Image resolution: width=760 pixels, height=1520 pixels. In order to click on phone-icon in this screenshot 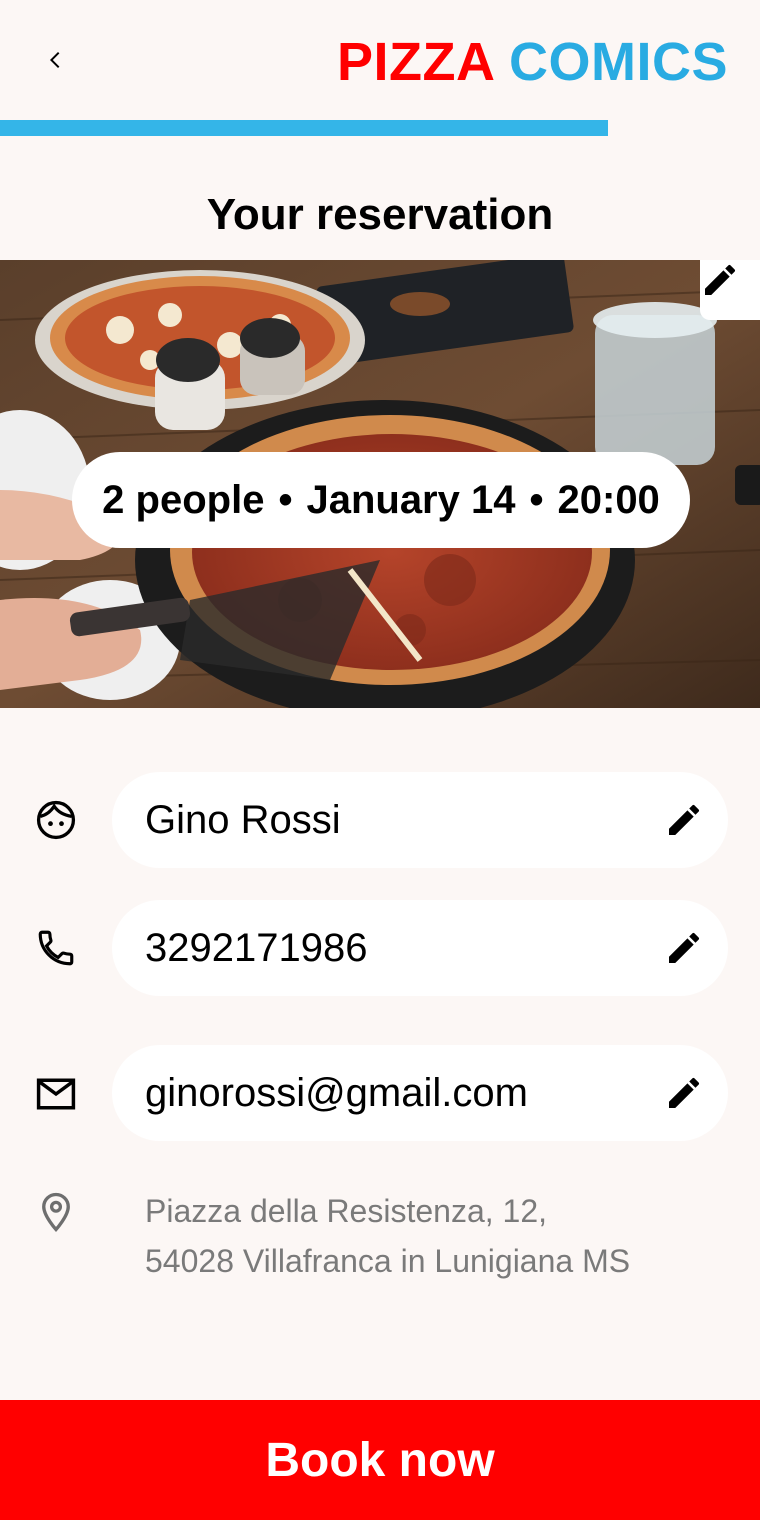, I will do `click(56, 948)`.